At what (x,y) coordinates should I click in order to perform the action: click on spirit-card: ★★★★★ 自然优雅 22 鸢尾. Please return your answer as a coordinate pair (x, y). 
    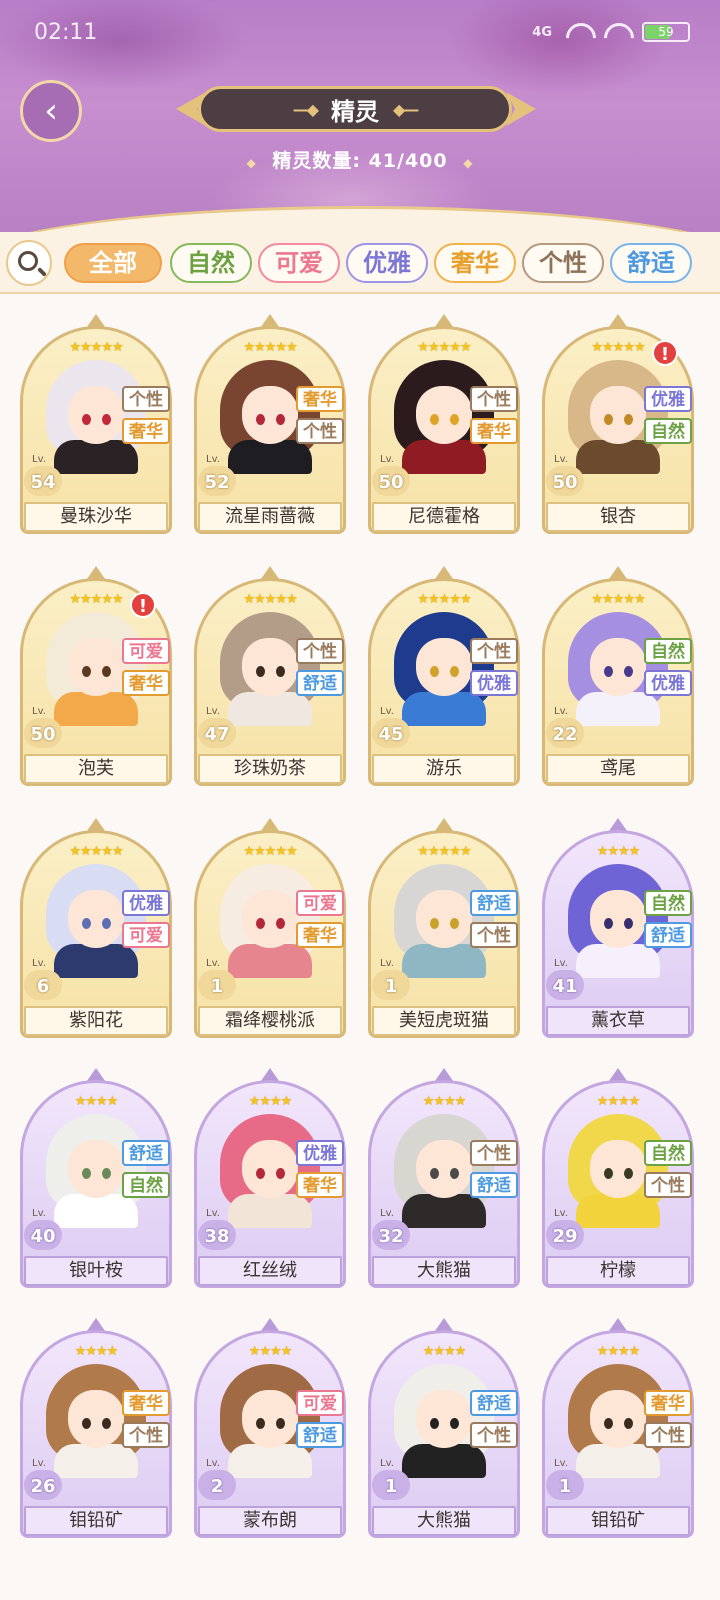
    Looking at the image, I should click on (618, 676).